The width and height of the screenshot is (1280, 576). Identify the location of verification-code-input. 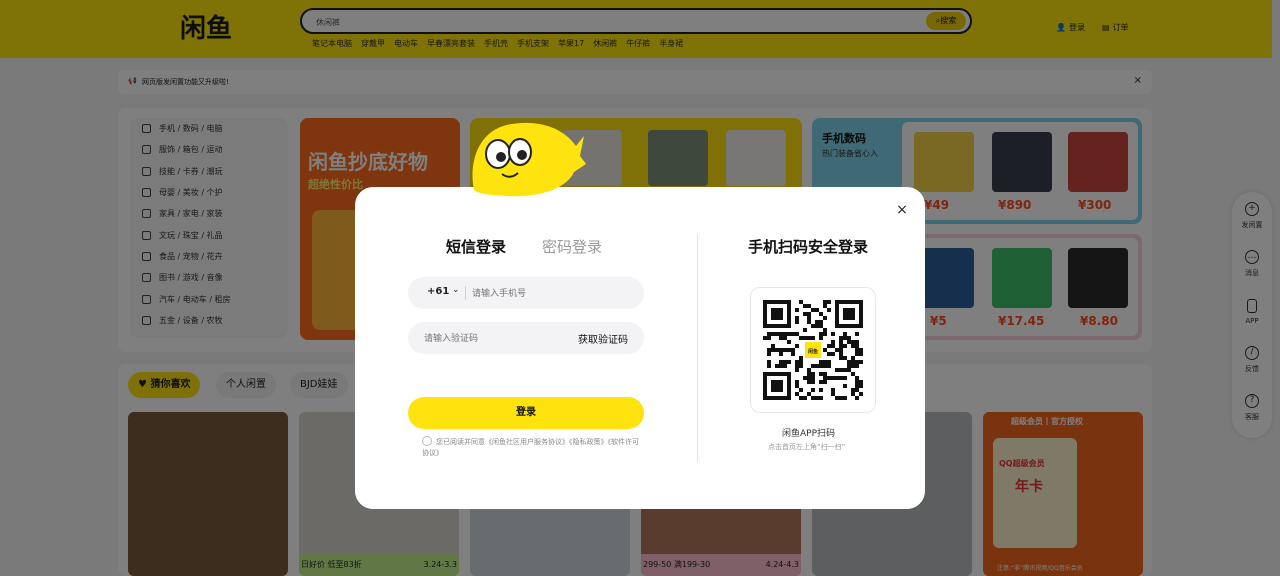
(494, 339).